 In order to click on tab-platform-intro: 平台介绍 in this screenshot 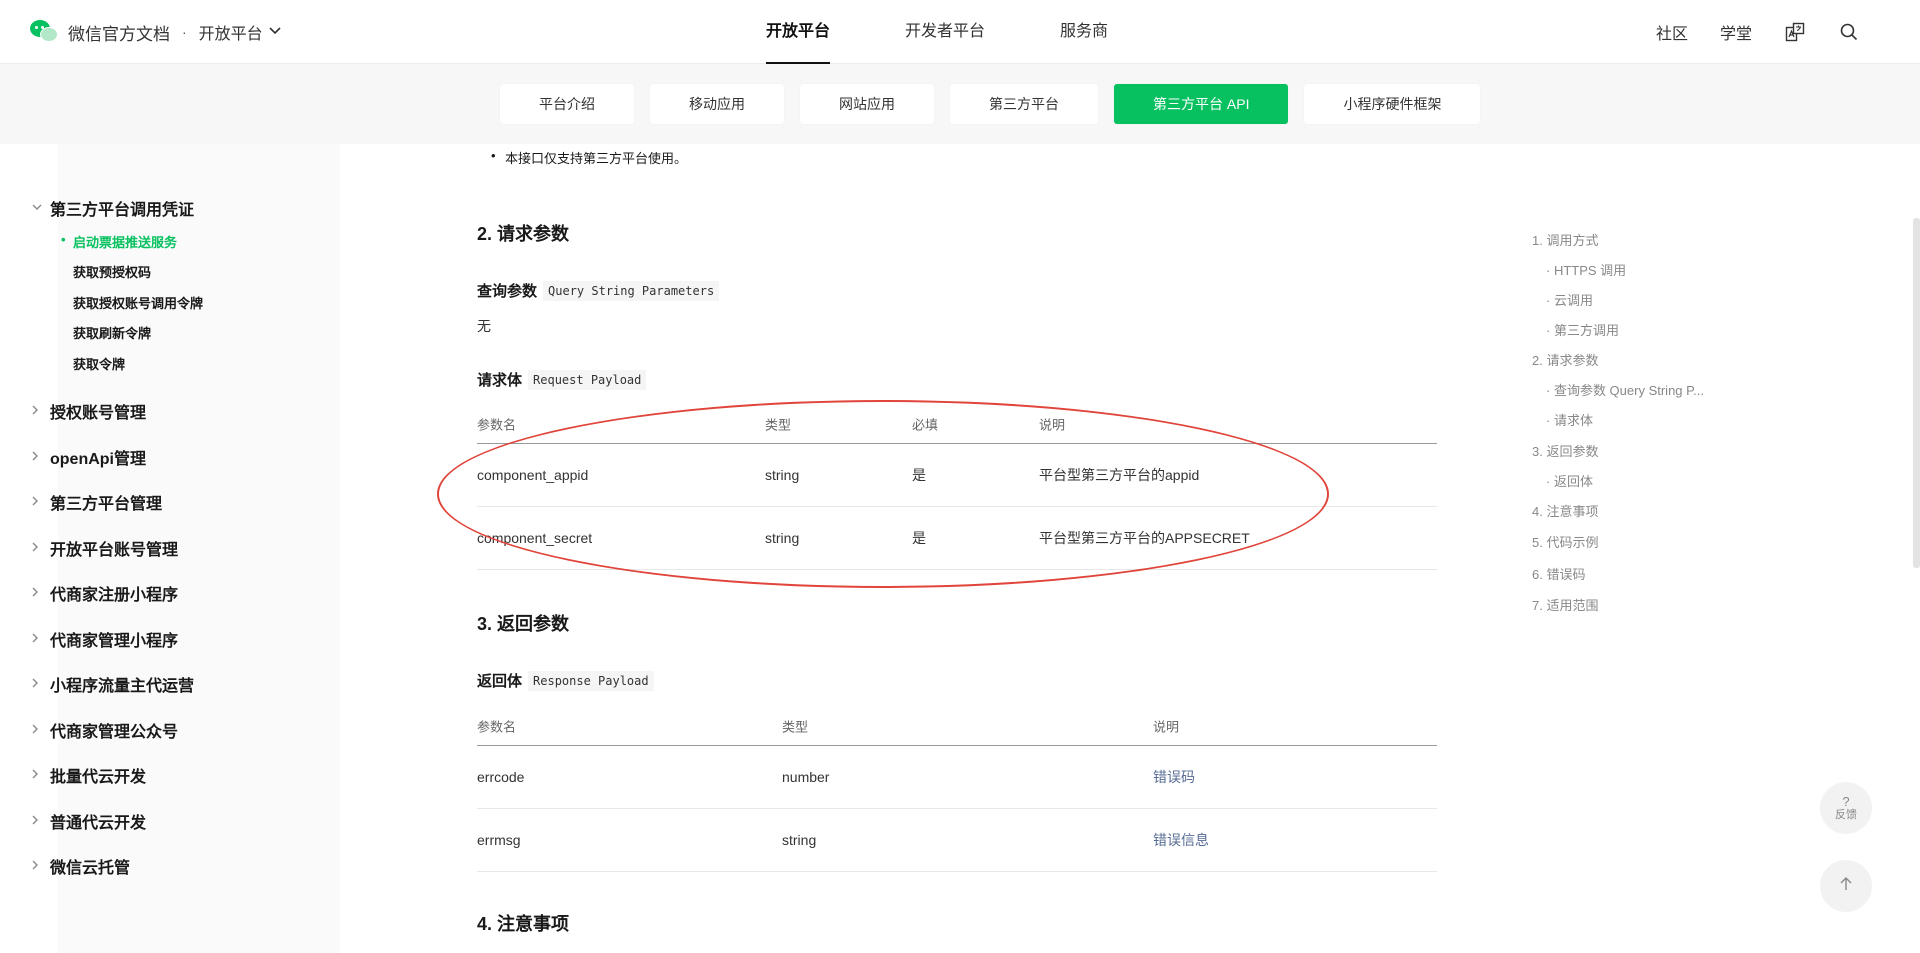, I will do `click(567, 104)`.